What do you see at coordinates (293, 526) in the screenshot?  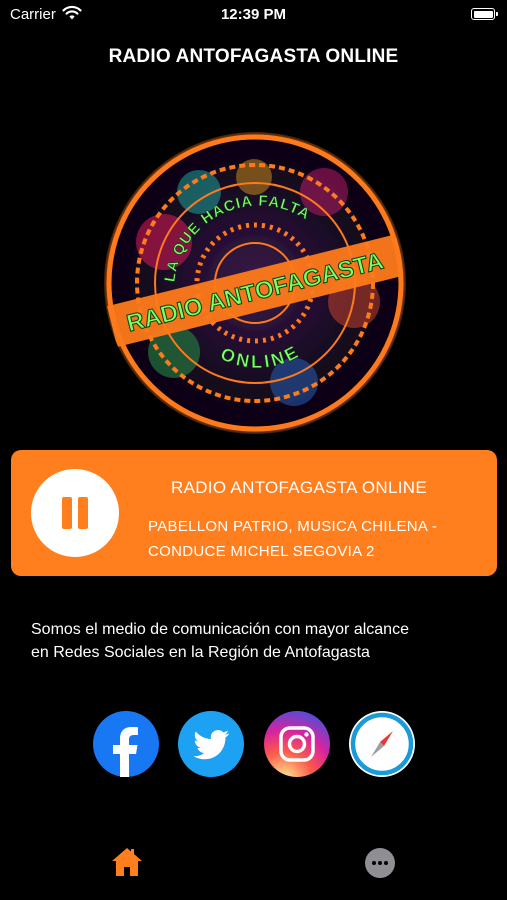 I see `now-playing-line-1: PABELLON PATRIO, MUSICA CHILENA -` at bounding box center [293, 526].